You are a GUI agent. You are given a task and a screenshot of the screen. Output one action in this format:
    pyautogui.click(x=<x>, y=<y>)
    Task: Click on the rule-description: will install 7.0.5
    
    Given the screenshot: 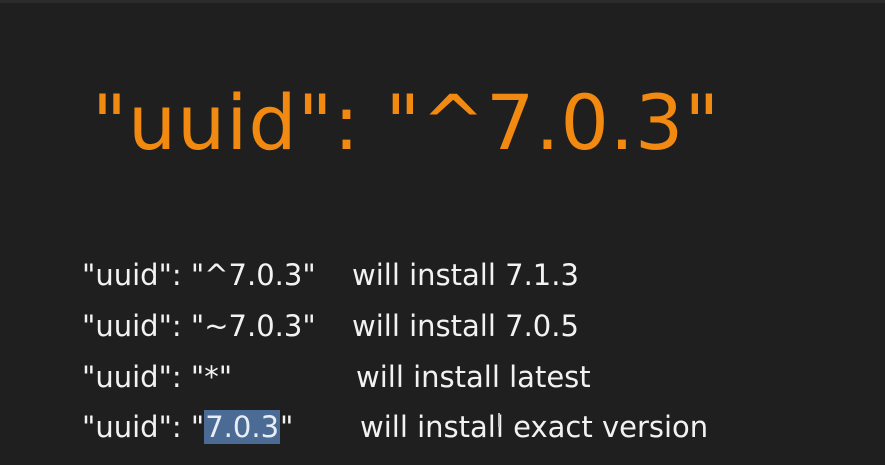 What is the action you would take?
    pyautogui.click(x=465, y=326)
    